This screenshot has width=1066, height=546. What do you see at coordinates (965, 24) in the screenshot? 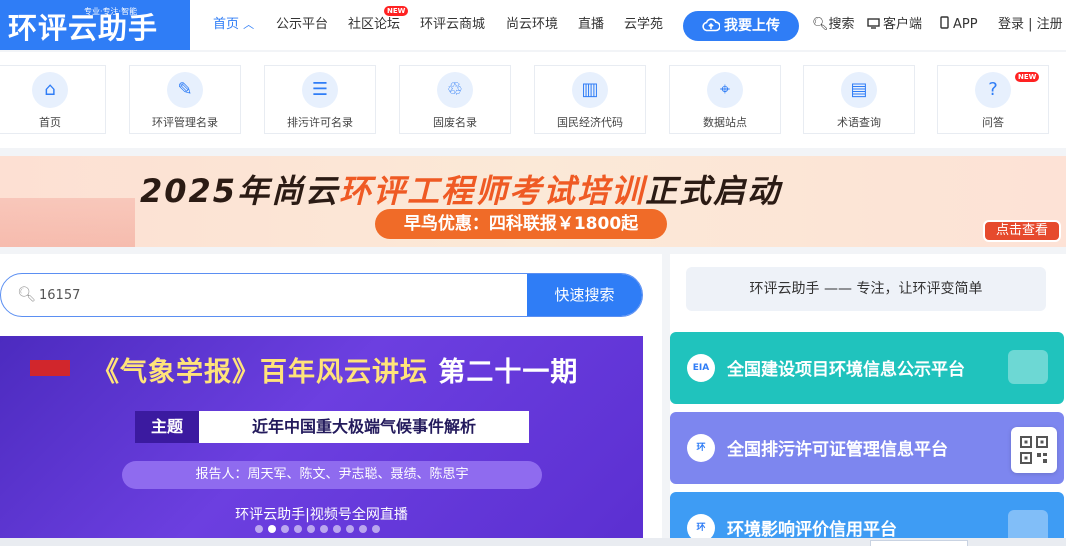
I see `app-link-label: APP` at bounding box center [965, 24].